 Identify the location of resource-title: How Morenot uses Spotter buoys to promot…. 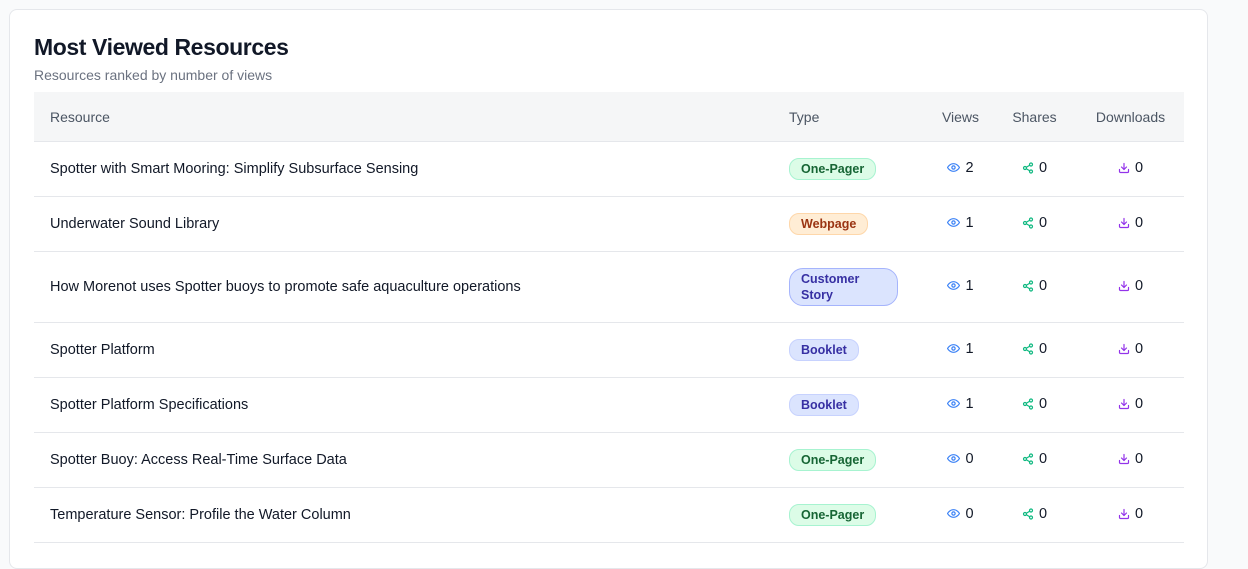
(411, 287).